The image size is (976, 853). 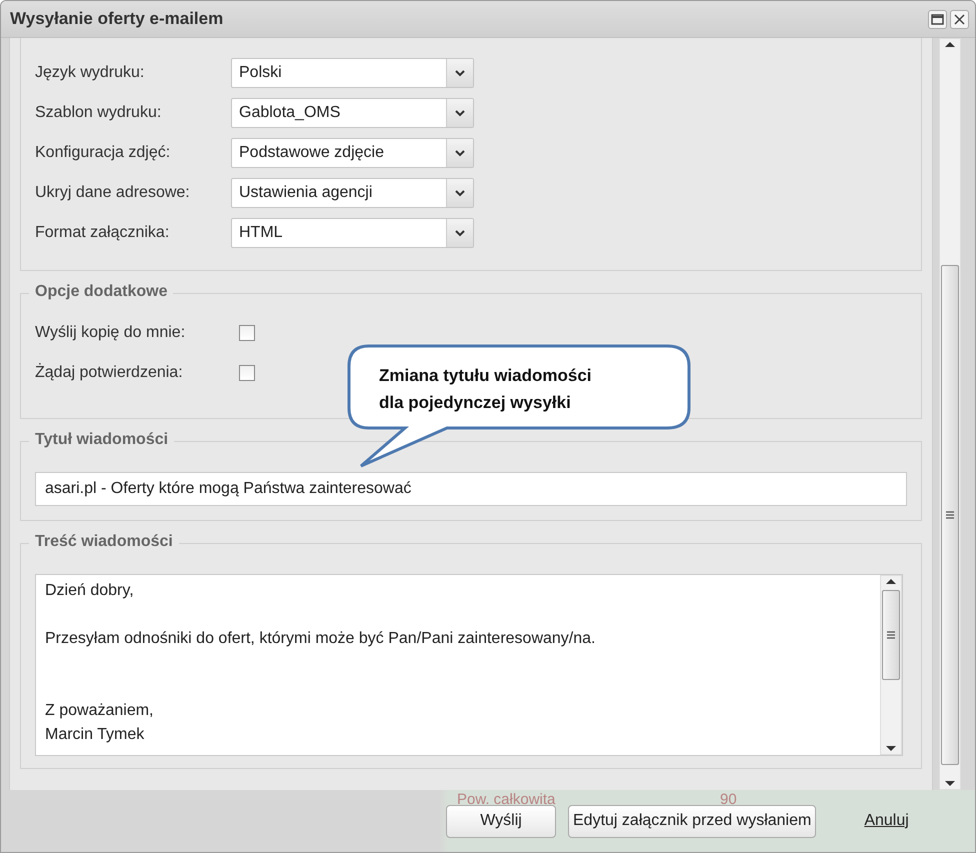 What do you see at coordinates (98, 113) in the screenshot?
I see `field-label: Szablon wydruku:` at bounding box center [98, 113].